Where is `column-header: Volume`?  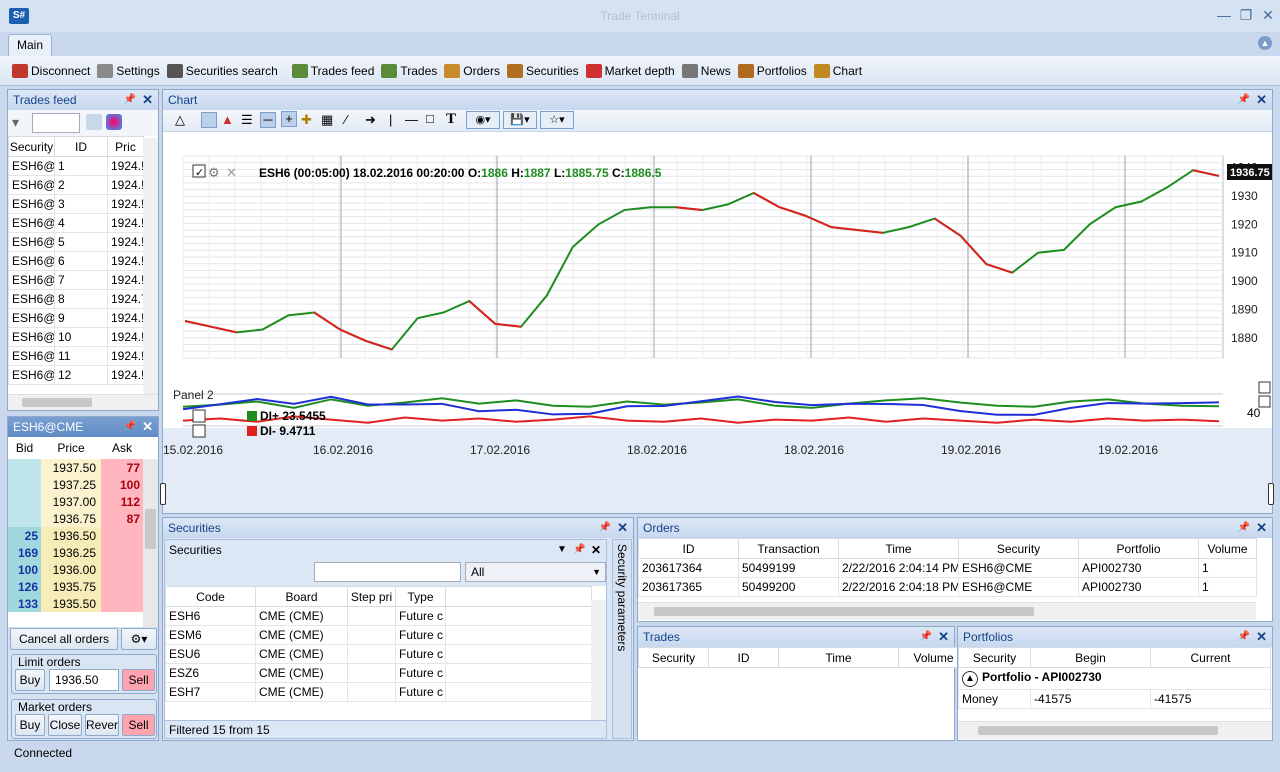
column-header: Volume is located at coordinates (1227, 548).